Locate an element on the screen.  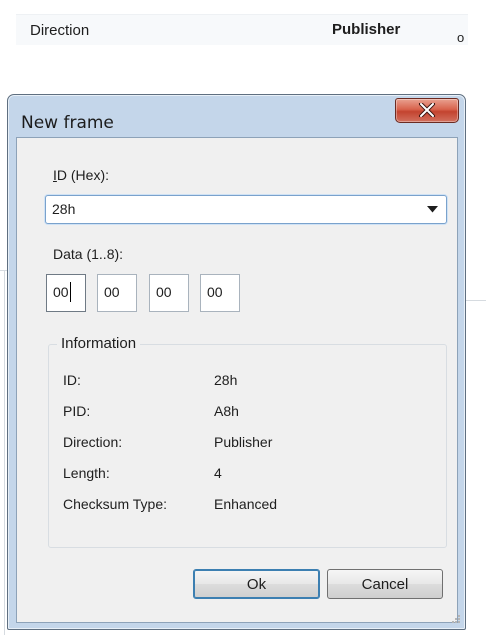
text-caret is located at coordinates (70, 292).